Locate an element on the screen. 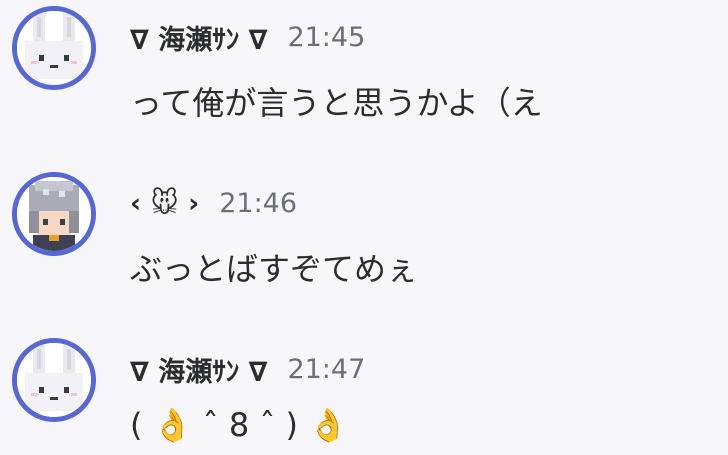 Image resolution: width=728 pixels, height=455 pixels. message-header: ∇ 海瀬ｻﾝ ∇ 21:45 is located at coordinates (247, 37).